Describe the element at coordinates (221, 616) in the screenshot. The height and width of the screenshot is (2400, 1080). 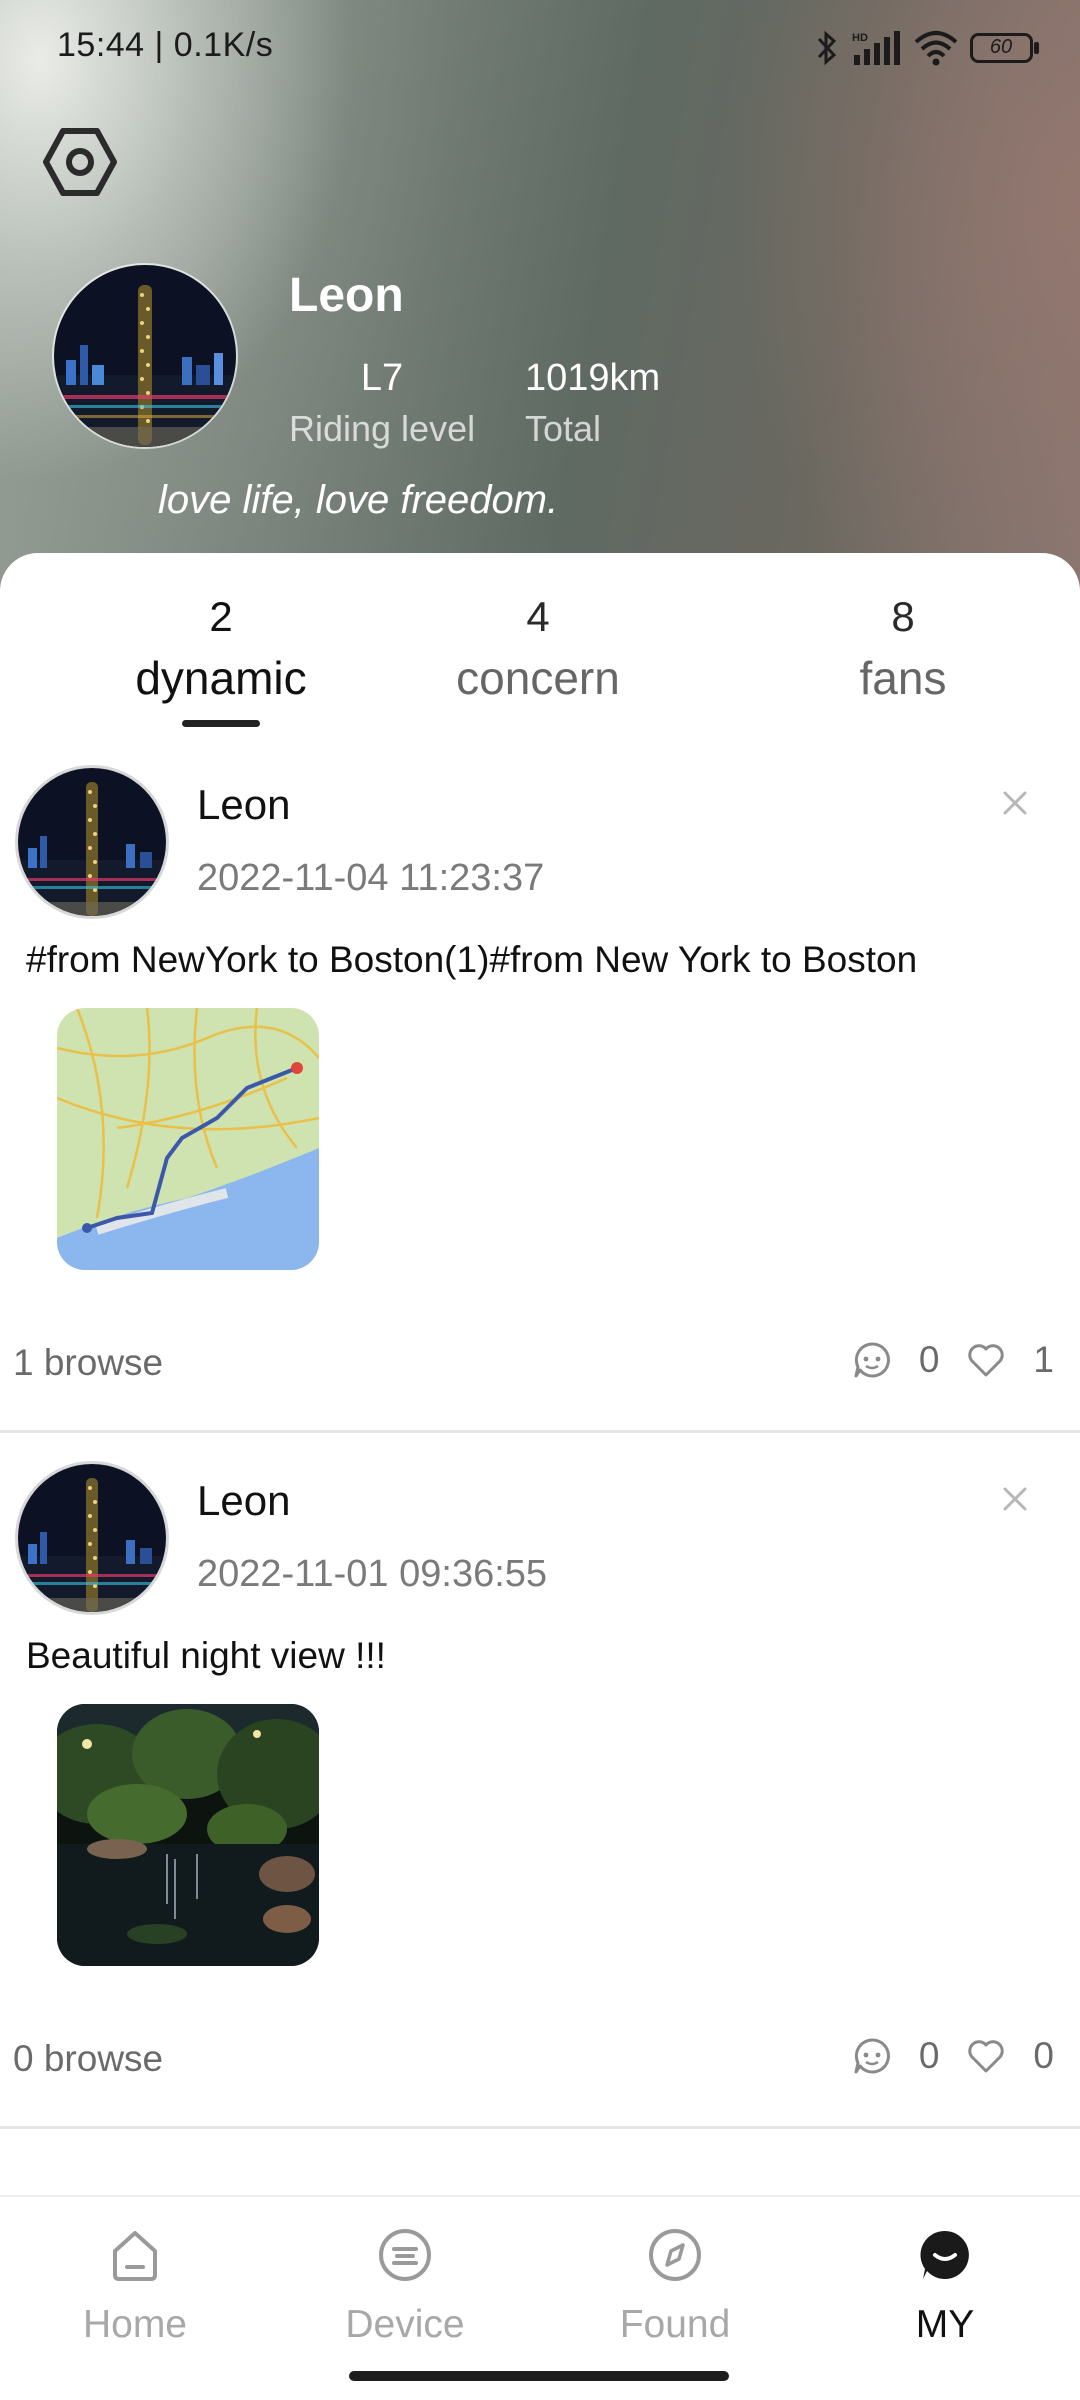
I see `tab-count: 2` at that location.